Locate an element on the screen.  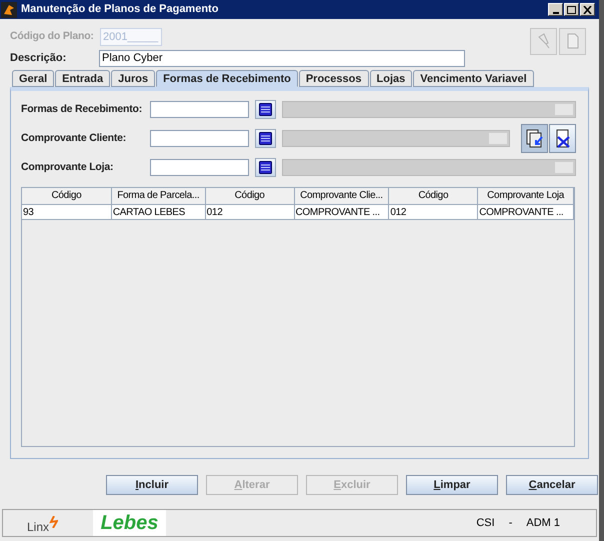
description-field: Plano Cyber is located at coordinates (282, 58).